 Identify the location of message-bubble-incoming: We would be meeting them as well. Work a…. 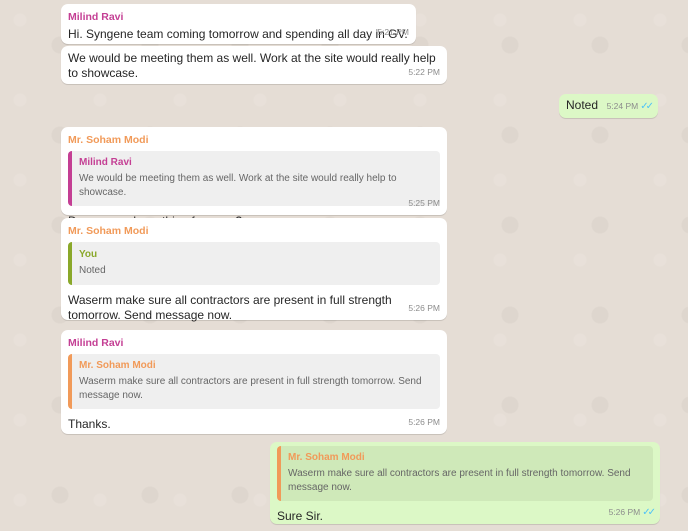
(254, 65).